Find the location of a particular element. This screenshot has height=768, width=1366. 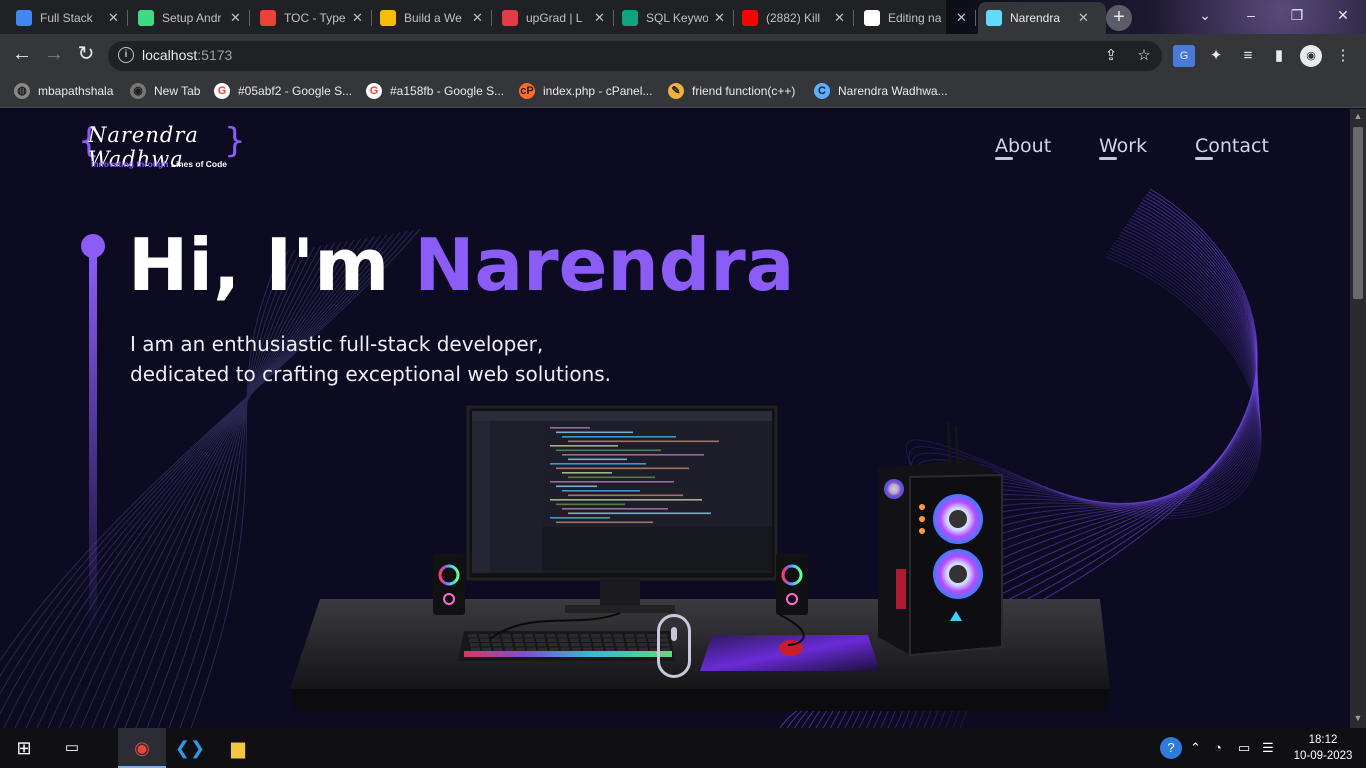

bookmark-item: ✎ friend function(c++) is located at coordinates (731, 91).